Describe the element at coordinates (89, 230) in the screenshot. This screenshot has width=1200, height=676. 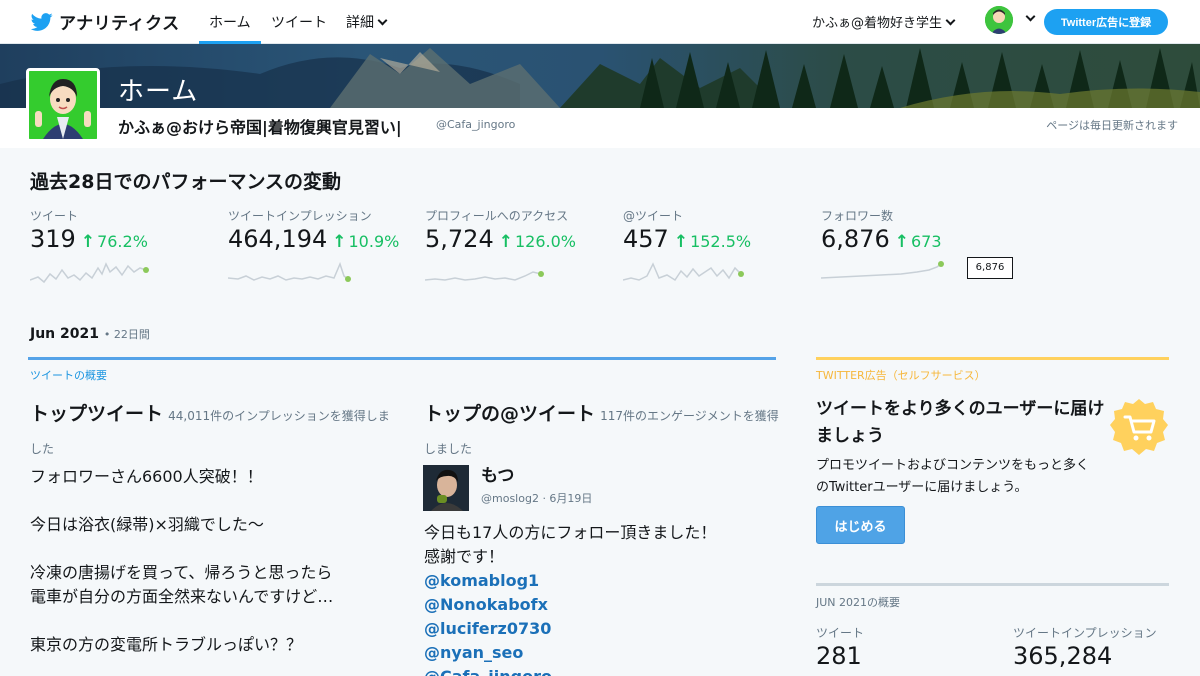
I see `metric-tweets: ツイート 319 ↑ 76.2%` at that location.